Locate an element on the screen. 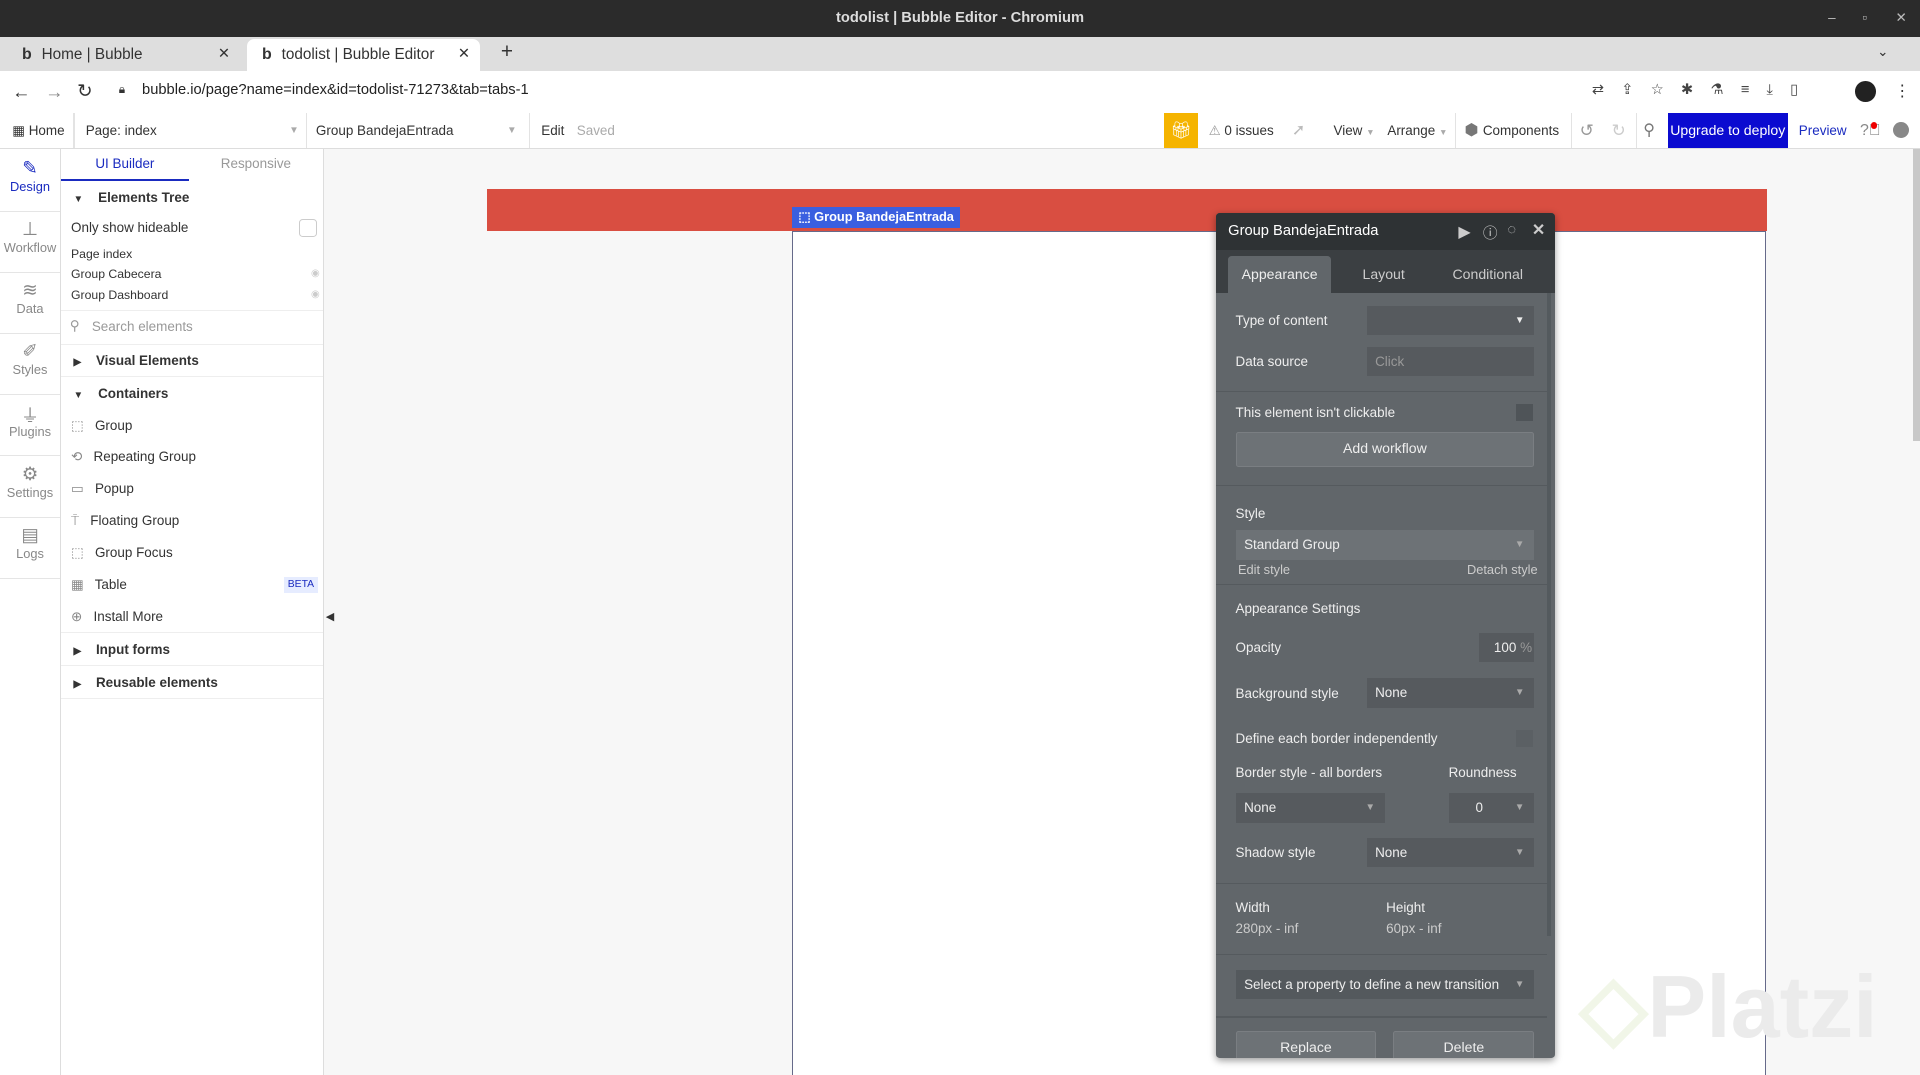 This screenshot has width=1920, height=1075. new-tab-icon: + is located at coordinates (507, 52).